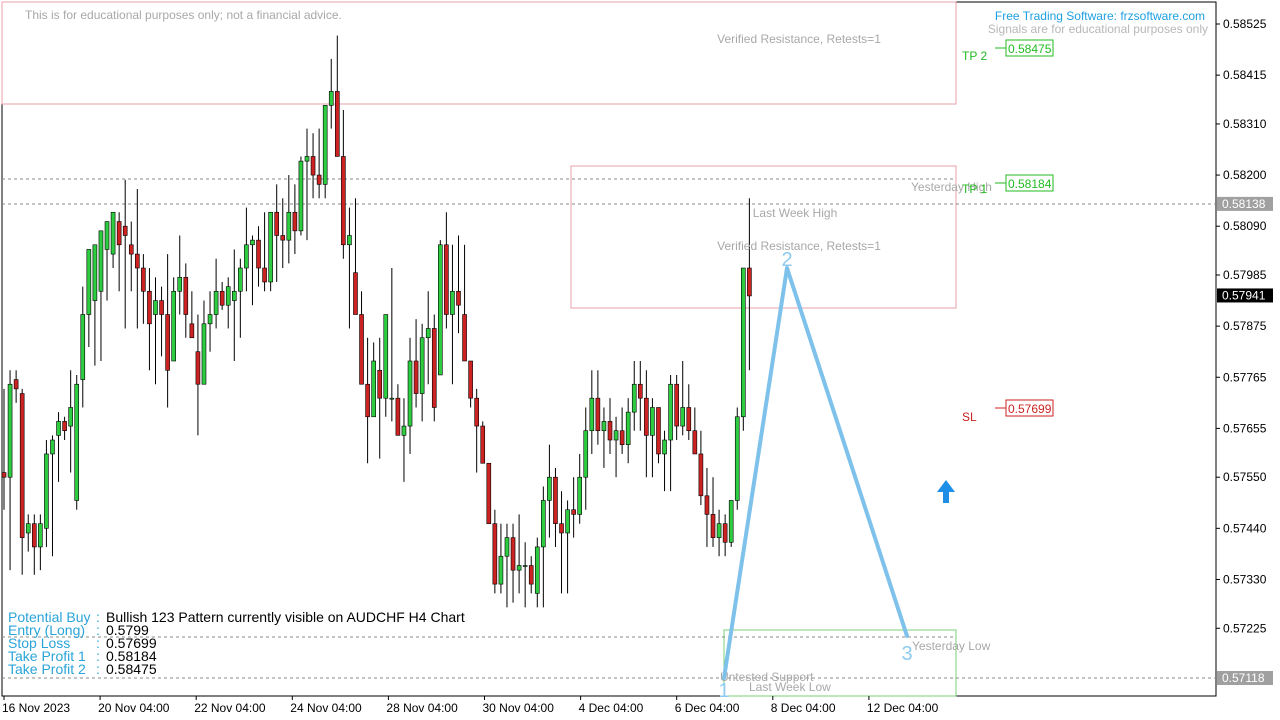 The width and height of the screenshot is (1280, 720). What do you see at coordinates (799, 39) in the screenshot?
I see `resistance-label-upper: Verified Resistance, Retests=1` at bounding box center [799, 39].